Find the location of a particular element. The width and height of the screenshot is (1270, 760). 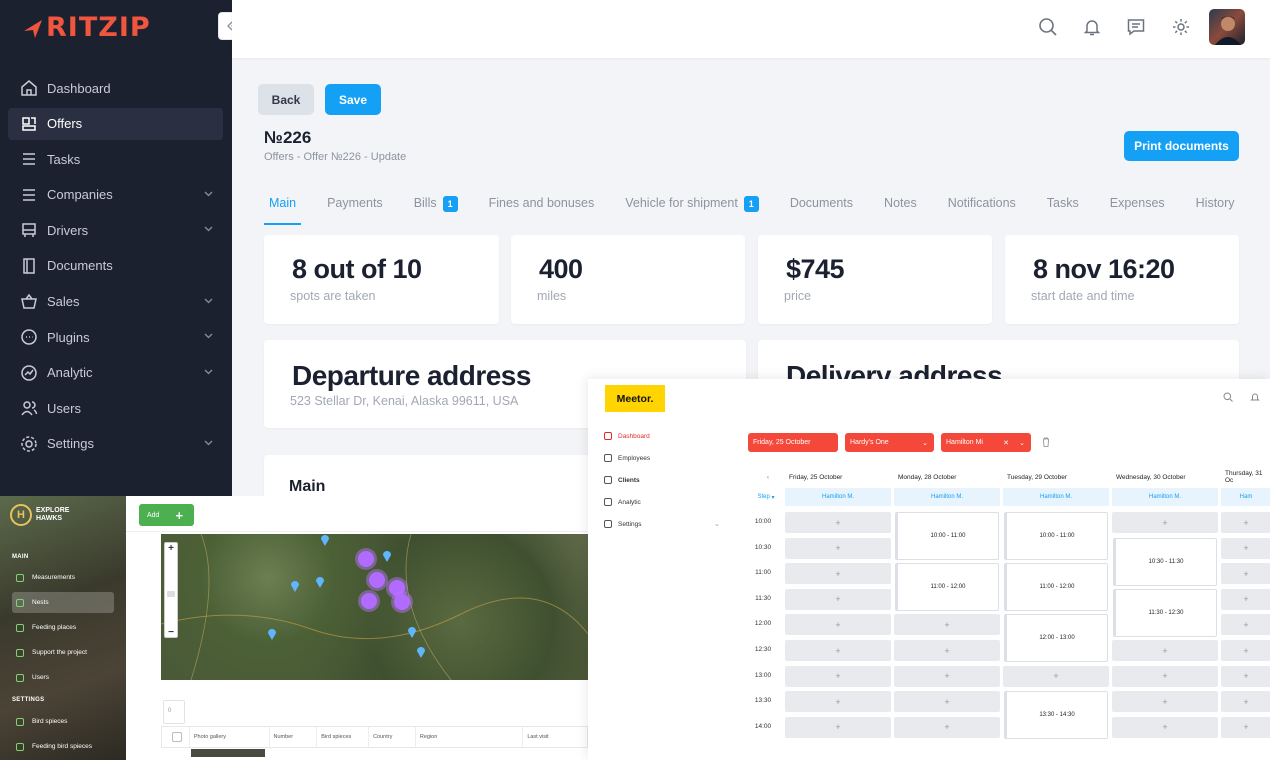

meetor-nav-clients: Clients is located at coordinates (622, 480).